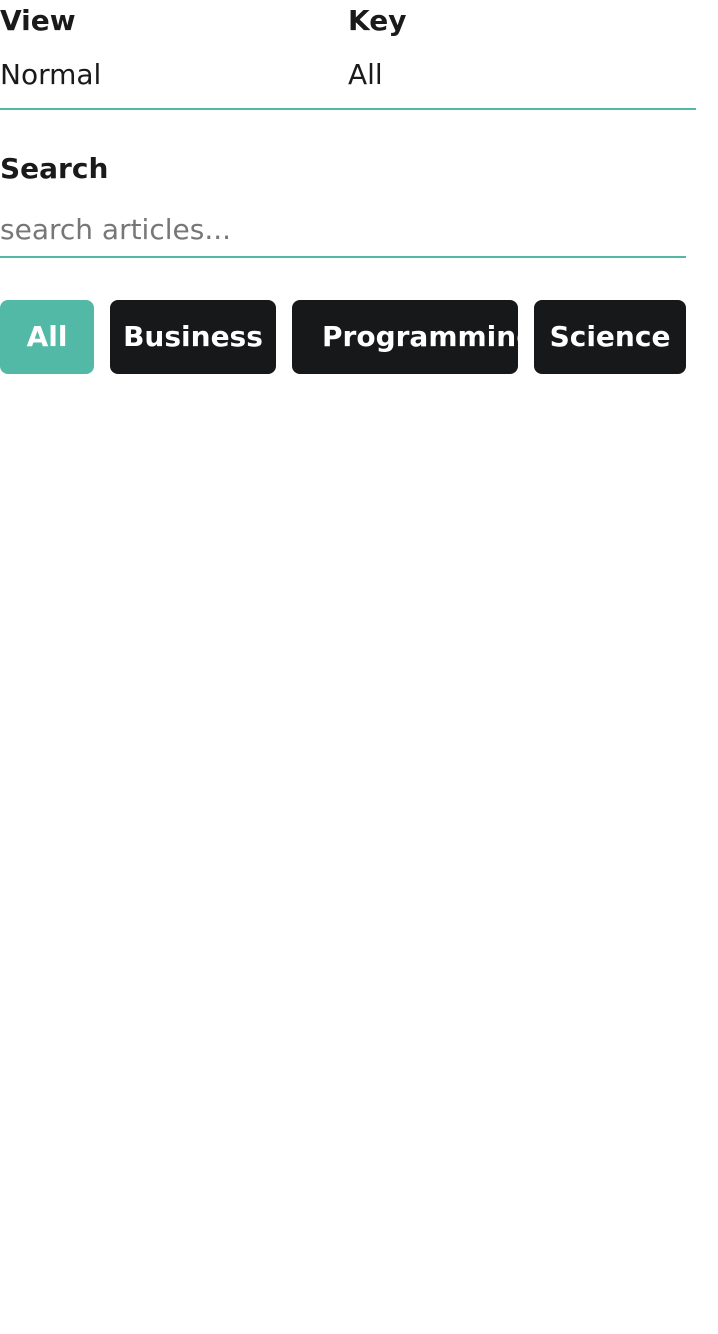 Image resolution: width=718 pixels, height=1334 pixels. What do you see at coordinates (193, 337) in the screenshot?
I see `category-chip-business: Business` at bounding box center [193, 337].